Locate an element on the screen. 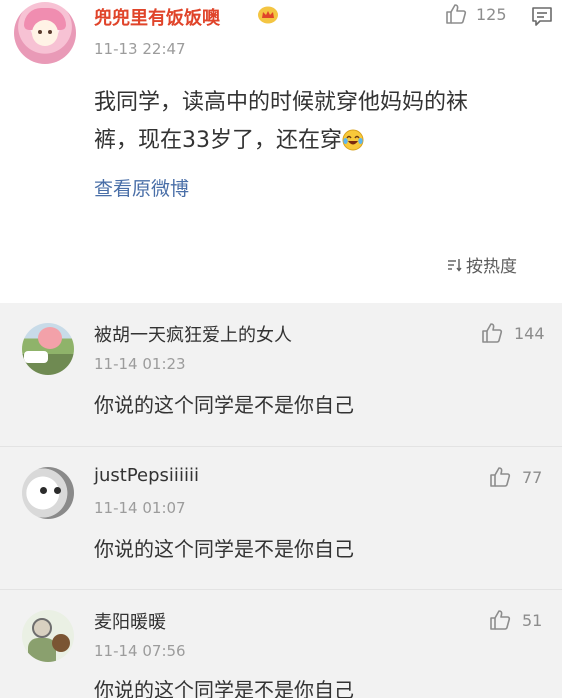  username: 兜兜里有饭饭噢 is located at coordinates (157, 17).